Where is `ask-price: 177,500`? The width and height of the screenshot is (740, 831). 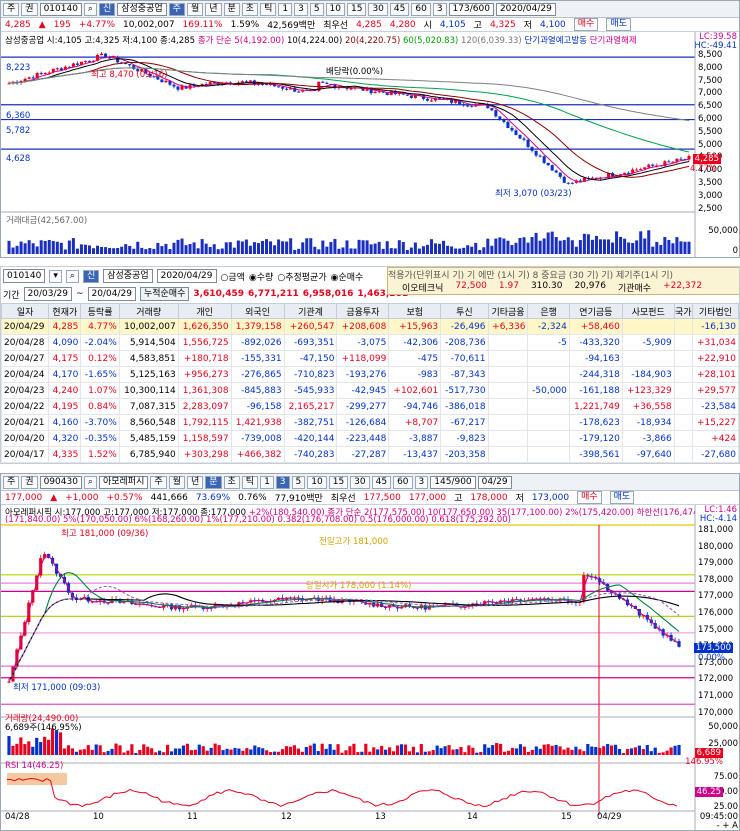 ask-price: 177,500 is located at coordinates (382, 497).